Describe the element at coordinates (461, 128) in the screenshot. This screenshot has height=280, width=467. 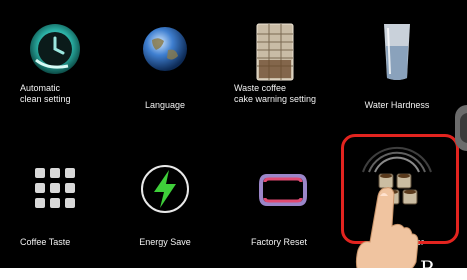
I see `scroll-handle` at that location.